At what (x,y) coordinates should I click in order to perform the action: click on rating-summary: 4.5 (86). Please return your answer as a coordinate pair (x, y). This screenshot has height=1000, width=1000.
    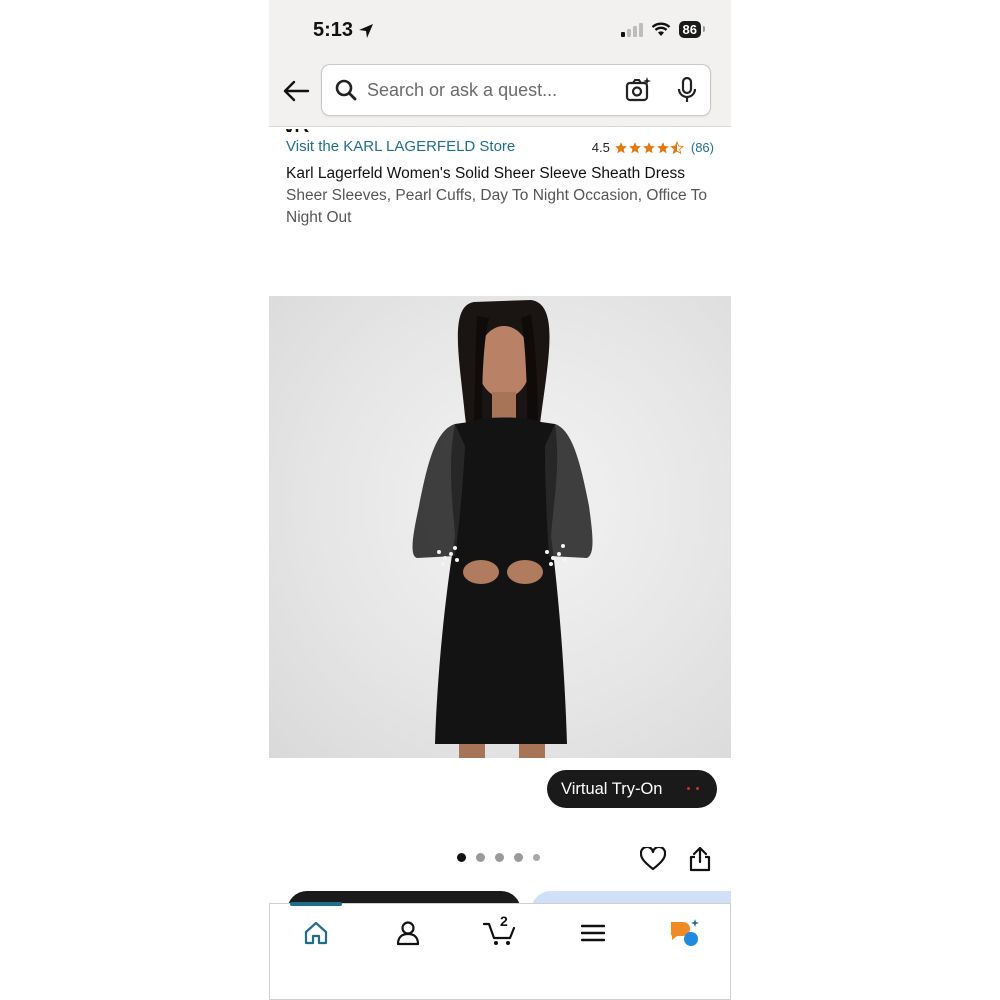
    Looking at the image, I should click on (653, 147).